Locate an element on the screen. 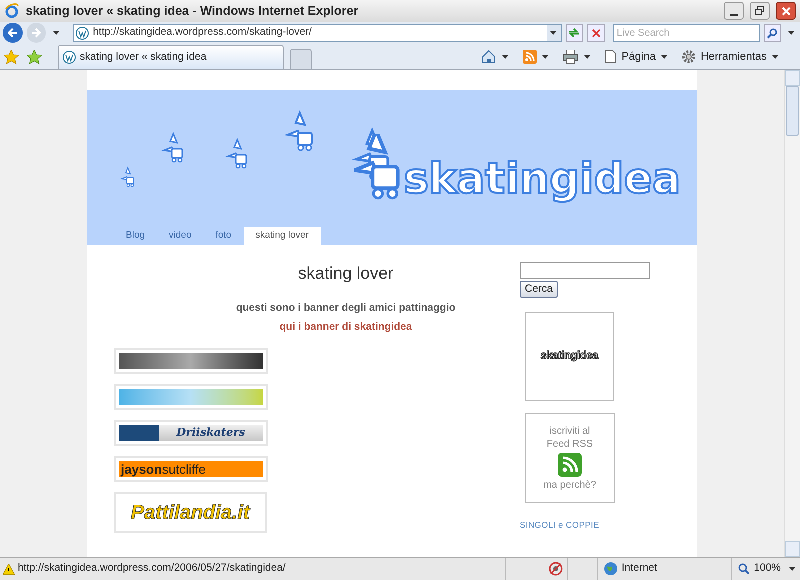 The height and width of the screenshot is (580, 800). close-icon is located at coordinates (786, 11).